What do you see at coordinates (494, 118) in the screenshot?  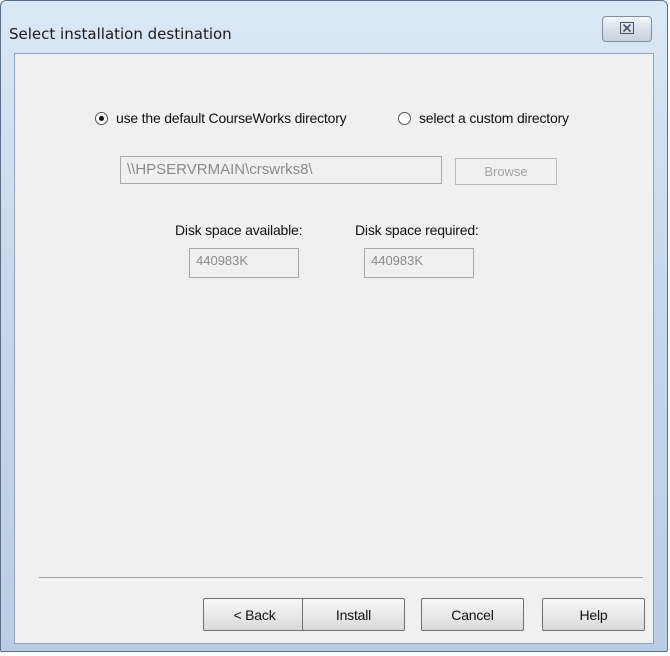 I see `custom-directory-label: select a custom directory` at bounding box center [494, 118].